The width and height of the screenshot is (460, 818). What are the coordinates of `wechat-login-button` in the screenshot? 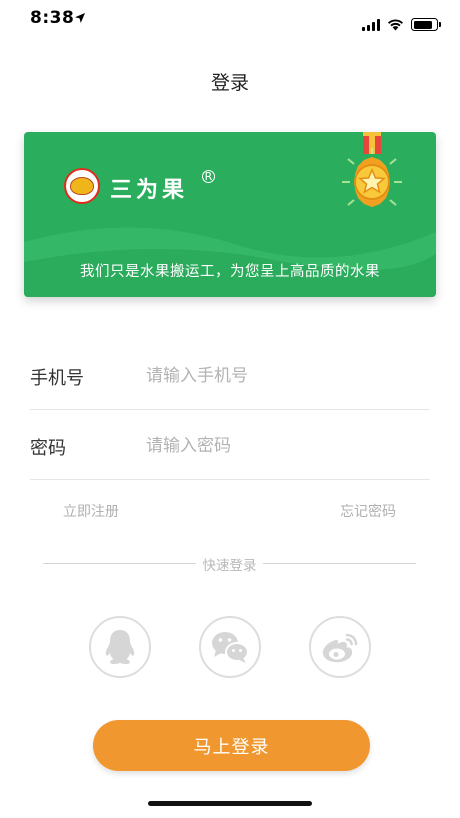 It's located at (230, 647).